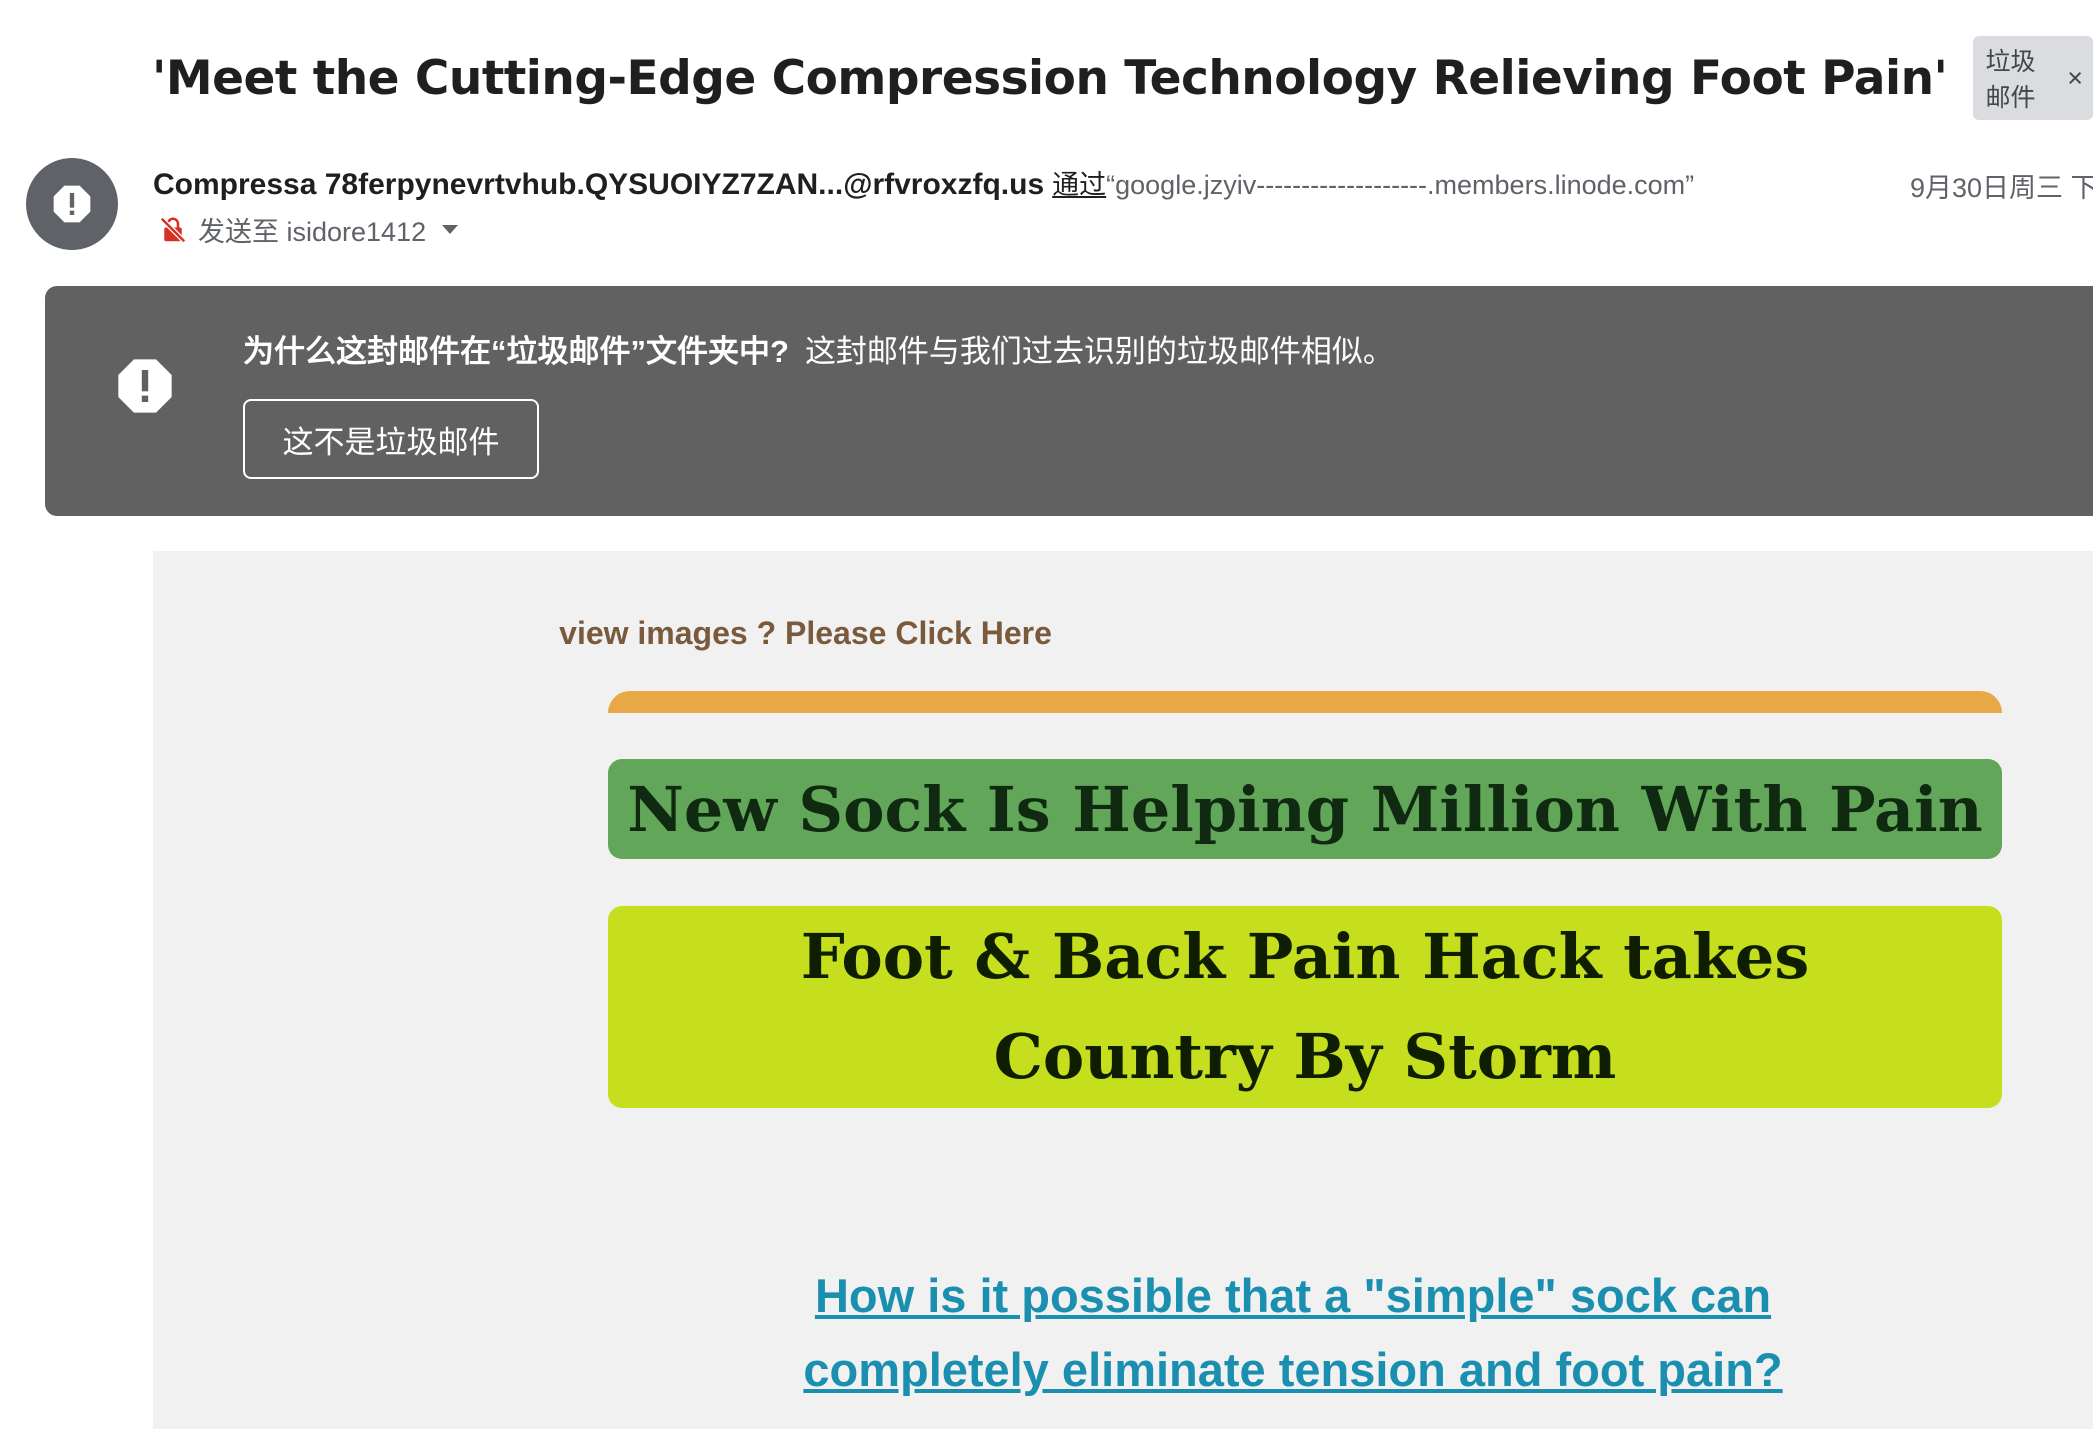 The height and width of the screenshot is (1429, 2093). What do you see at coordinates (450, 229) in the screenshot?
I see `details-chevron-down-icon` at bounding box center [450, 229].